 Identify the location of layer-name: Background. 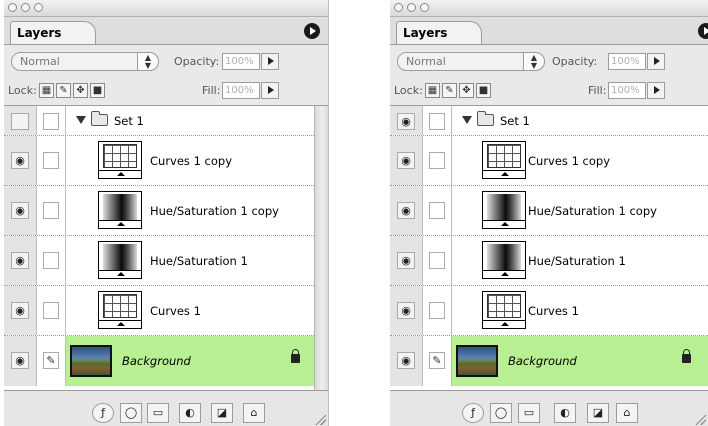
(542, 361).